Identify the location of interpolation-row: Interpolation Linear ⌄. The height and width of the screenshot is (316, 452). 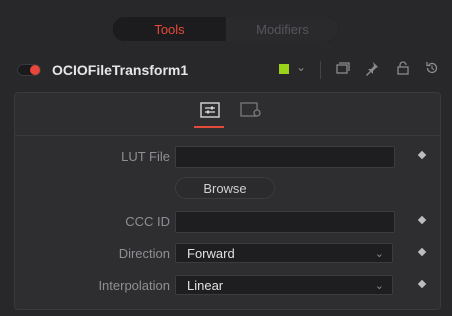
(227, 286).